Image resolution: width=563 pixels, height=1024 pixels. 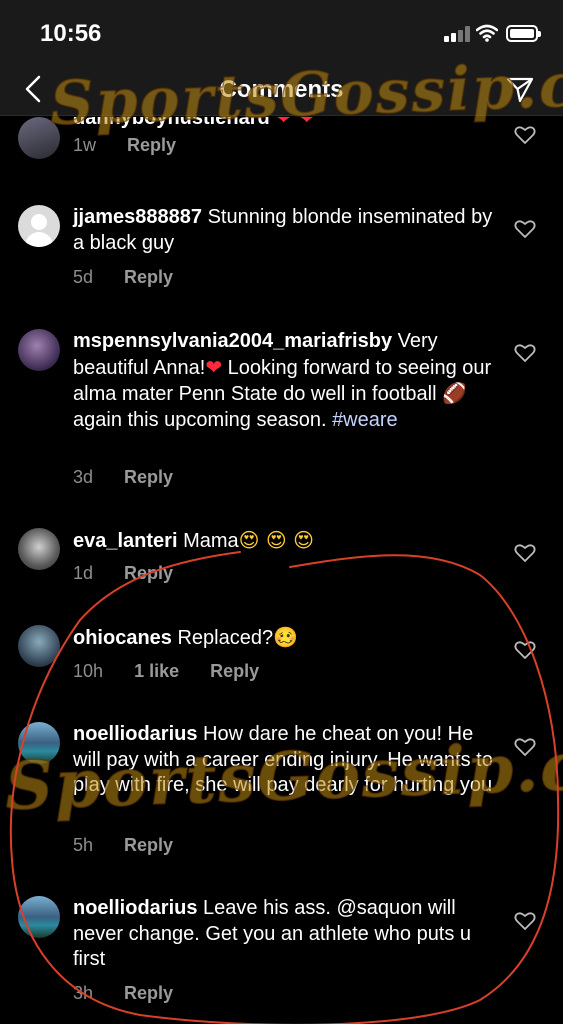 I want to click on comment-time: 3d, so click(x=83, y=477).